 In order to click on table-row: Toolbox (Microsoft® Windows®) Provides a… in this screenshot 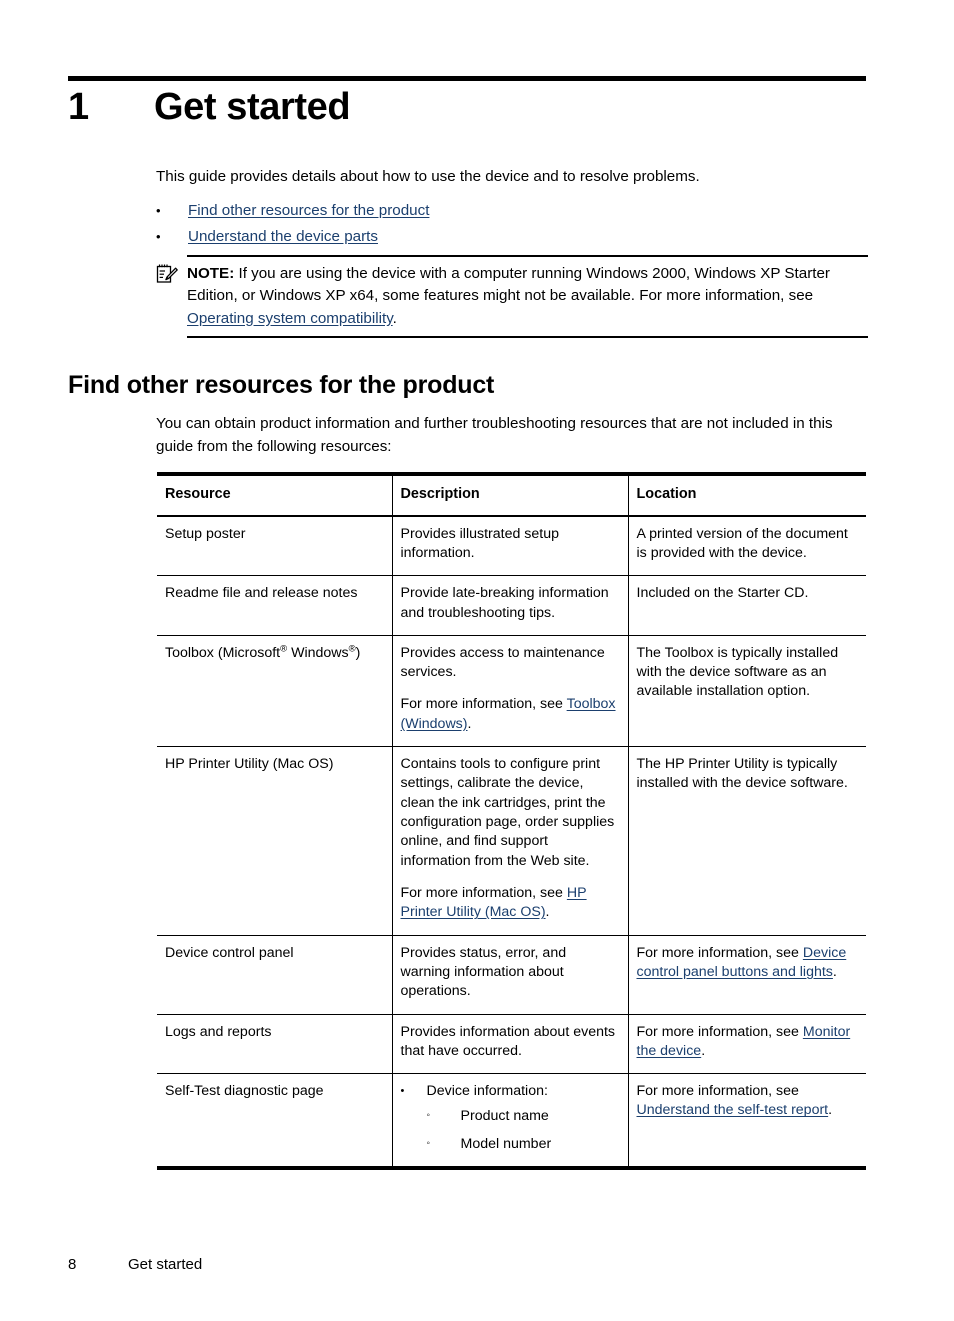, I will do `click(511, 691)`.